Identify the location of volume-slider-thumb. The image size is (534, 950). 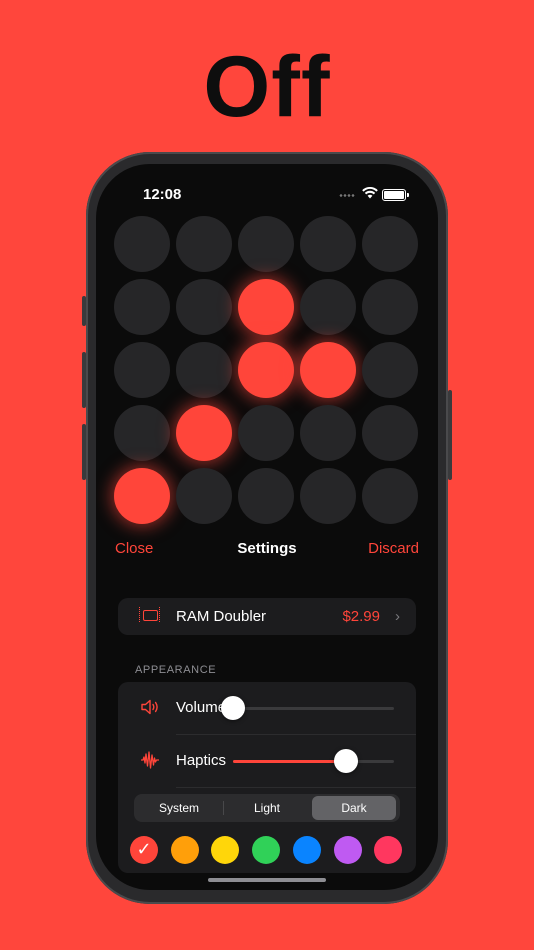
(233, 708).